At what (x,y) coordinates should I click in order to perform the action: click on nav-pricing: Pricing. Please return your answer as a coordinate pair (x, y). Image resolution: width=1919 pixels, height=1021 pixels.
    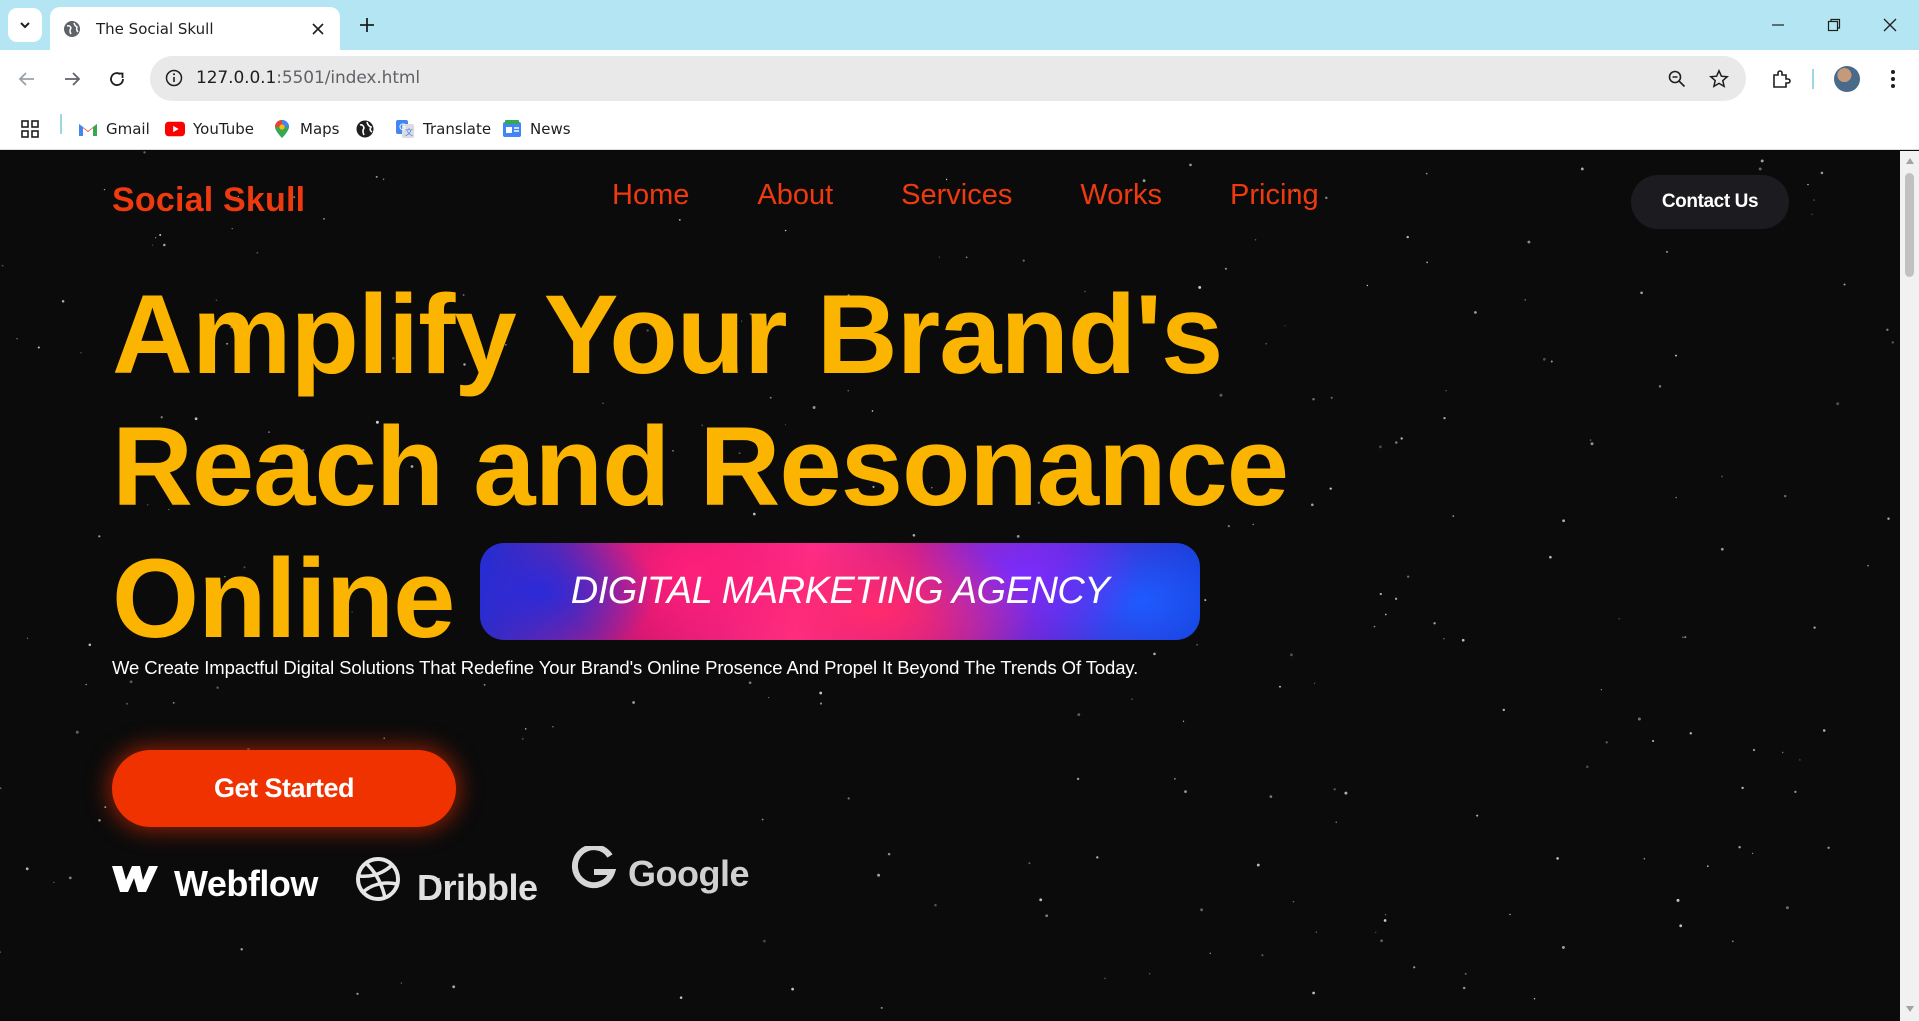
    Looking at the image, I should click on (1274, 195).